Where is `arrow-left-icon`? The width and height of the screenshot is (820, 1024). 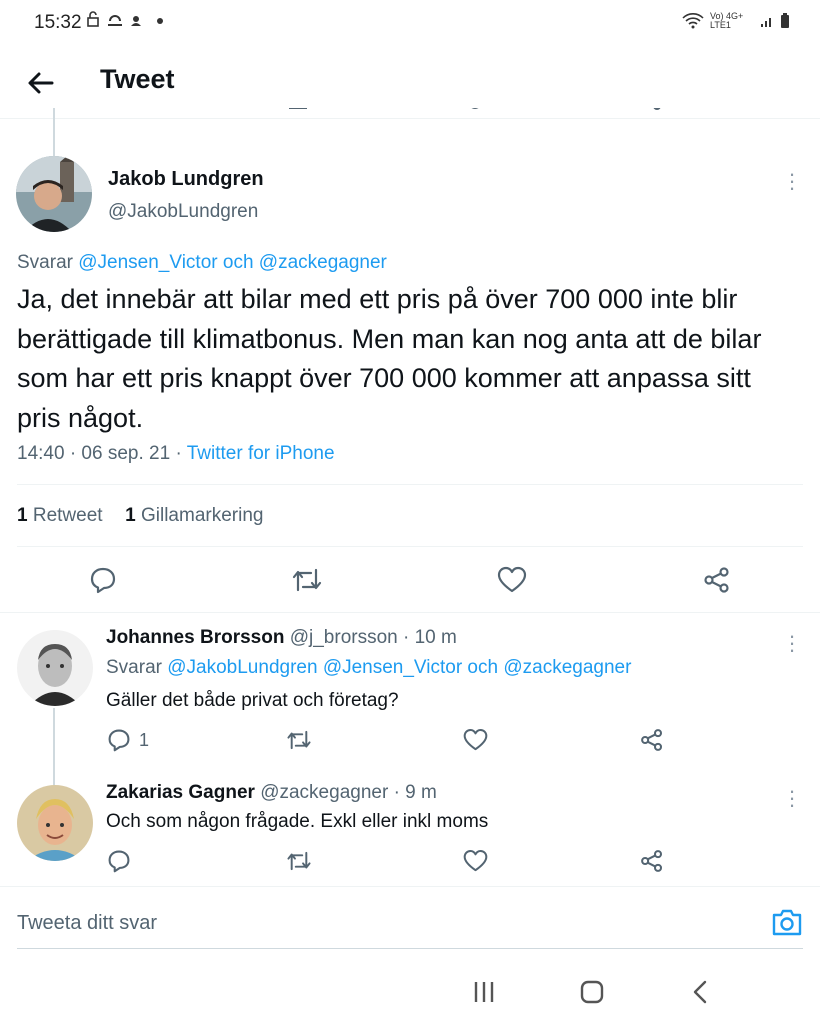 arrow-left-icon is located at coordinates (41, 83).